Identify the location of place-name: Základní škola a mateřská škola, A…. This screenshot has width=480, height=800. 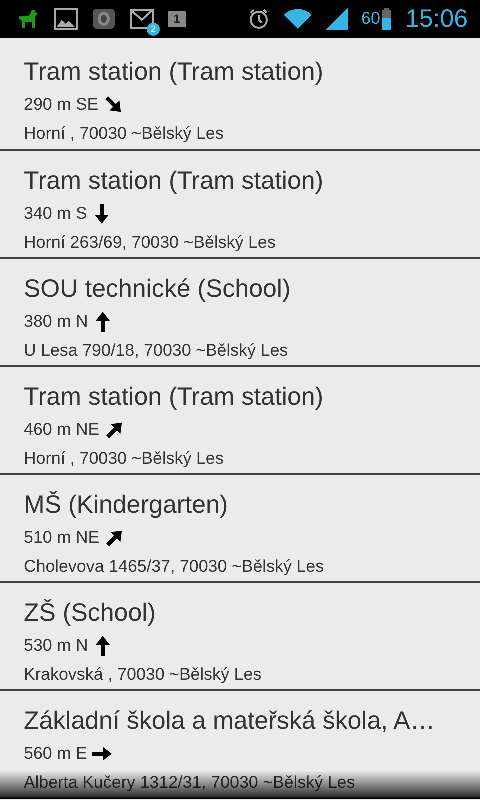
(230, 721).